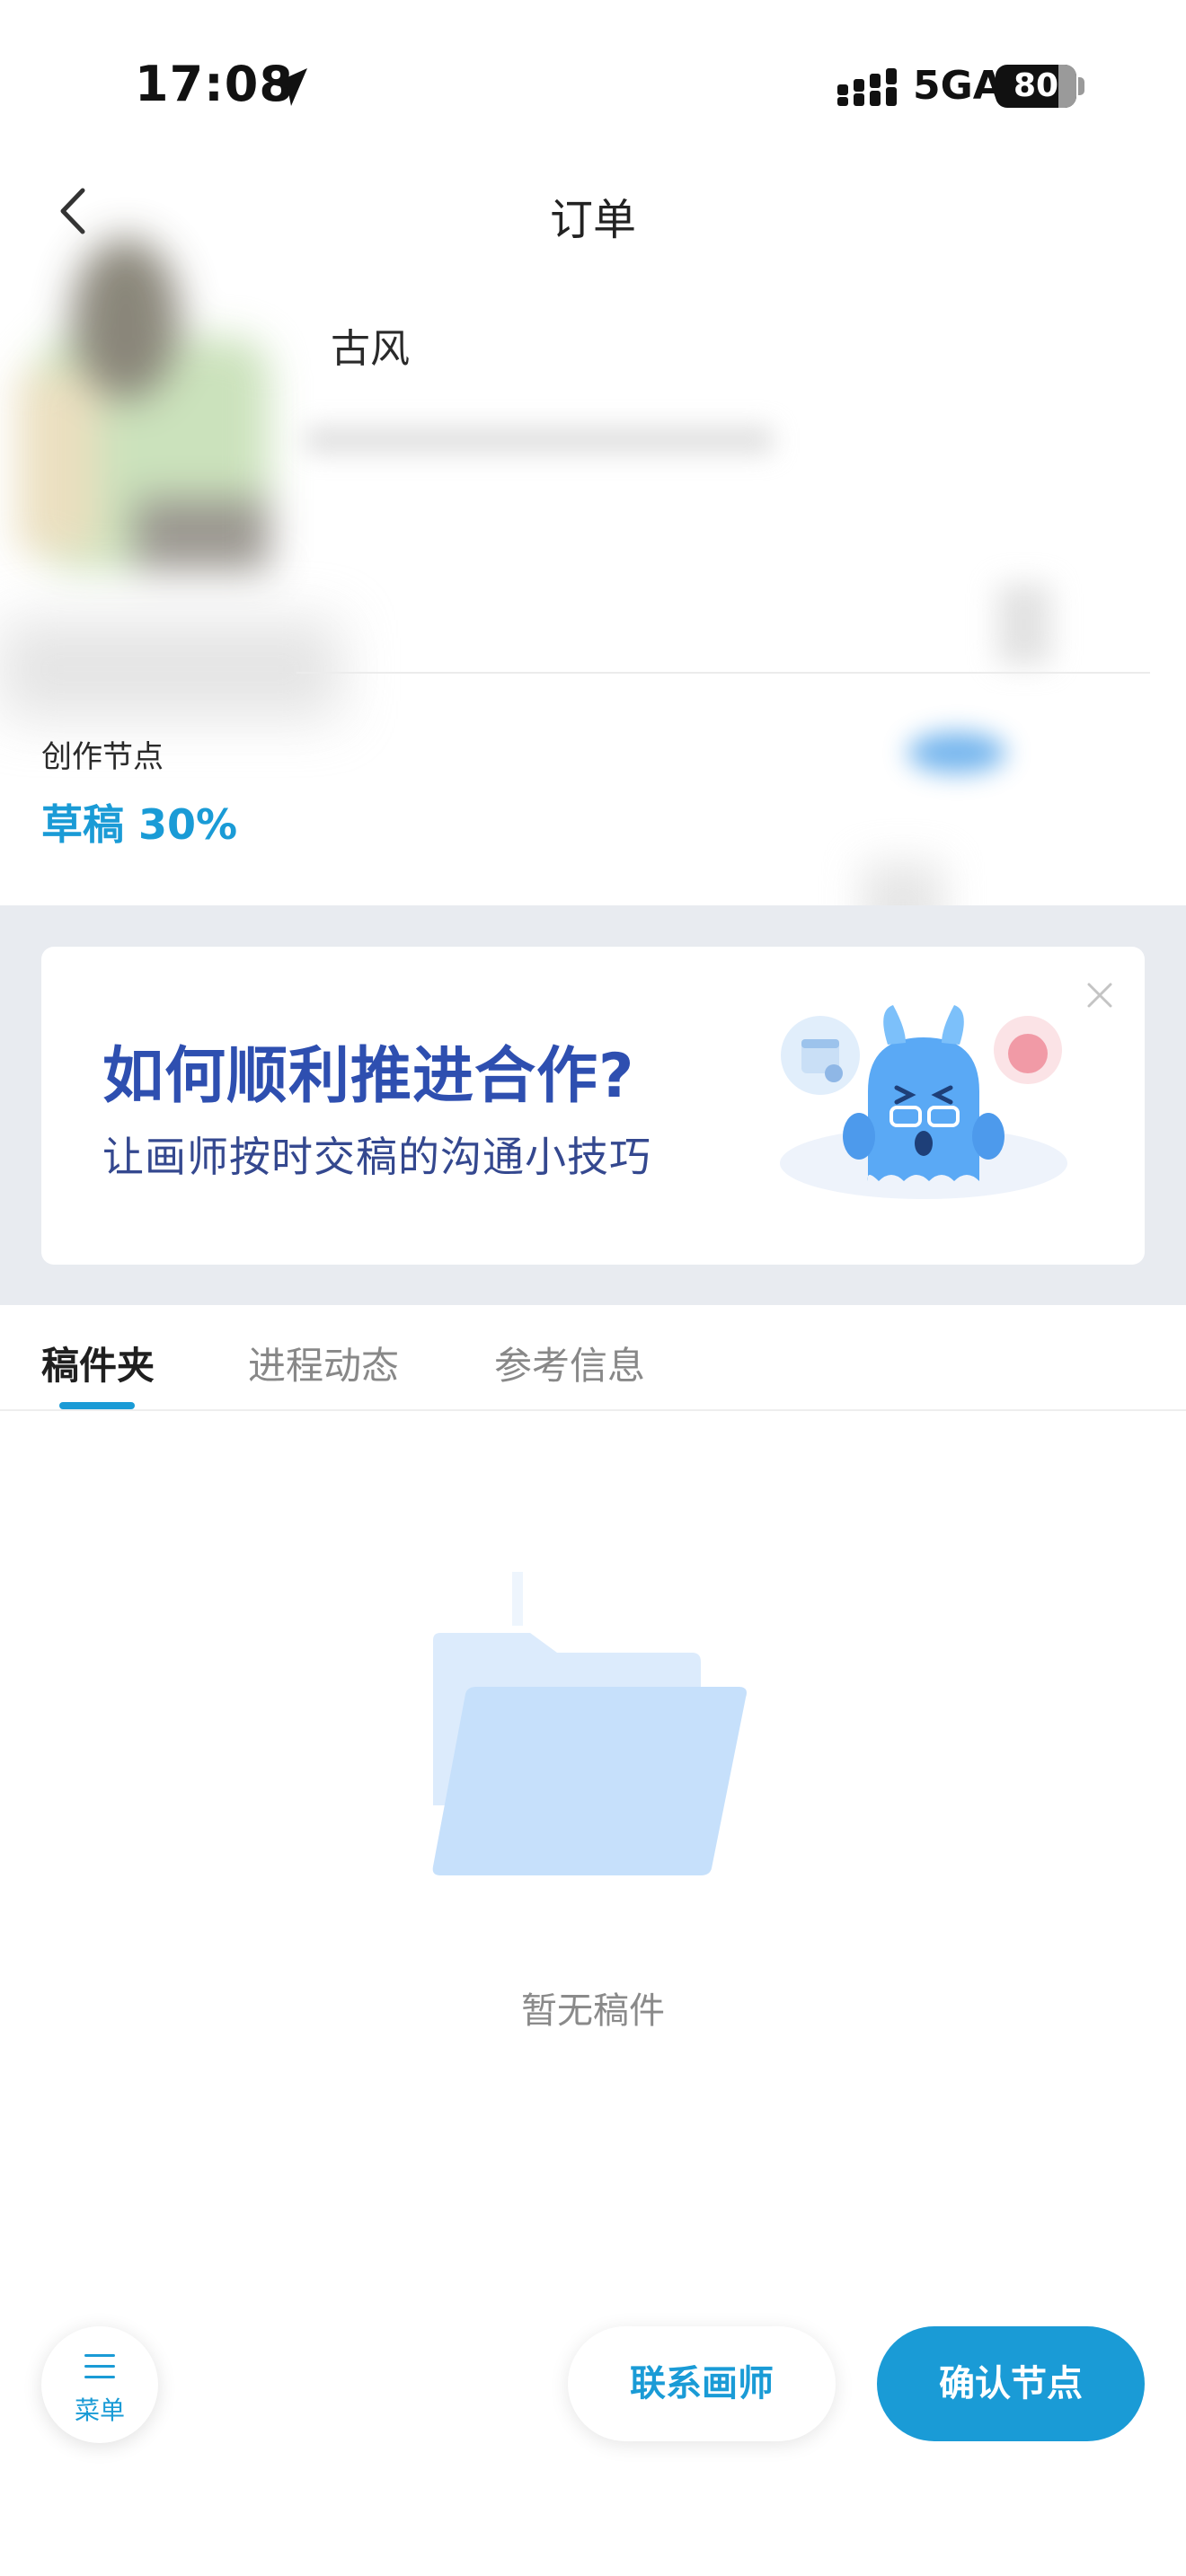  I want to click on confirm-node-button: 确认节点, so click(1011, 2383).